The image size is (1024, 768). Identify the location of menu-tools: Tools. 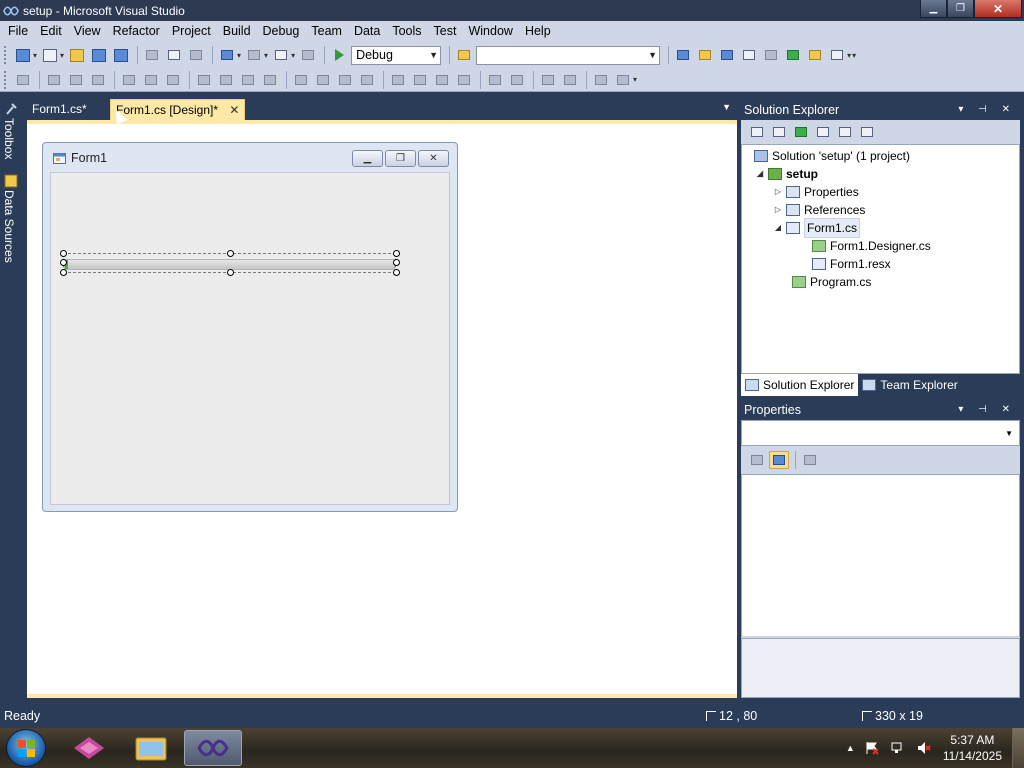
(406, 31).